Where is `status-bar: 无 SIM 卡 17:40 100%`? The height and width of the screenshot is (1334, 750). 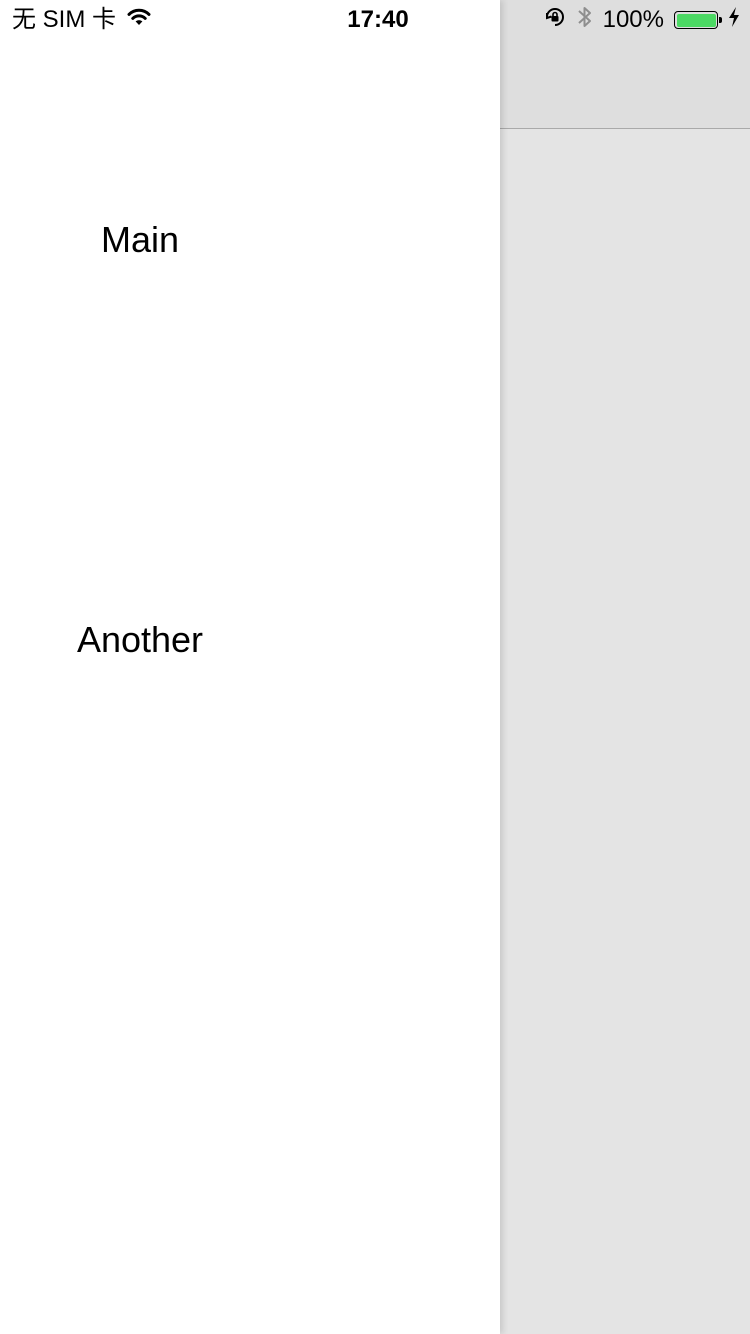 status-bar: 无 SIM 卡 17:40 100% is located at coordinates (375, 20).